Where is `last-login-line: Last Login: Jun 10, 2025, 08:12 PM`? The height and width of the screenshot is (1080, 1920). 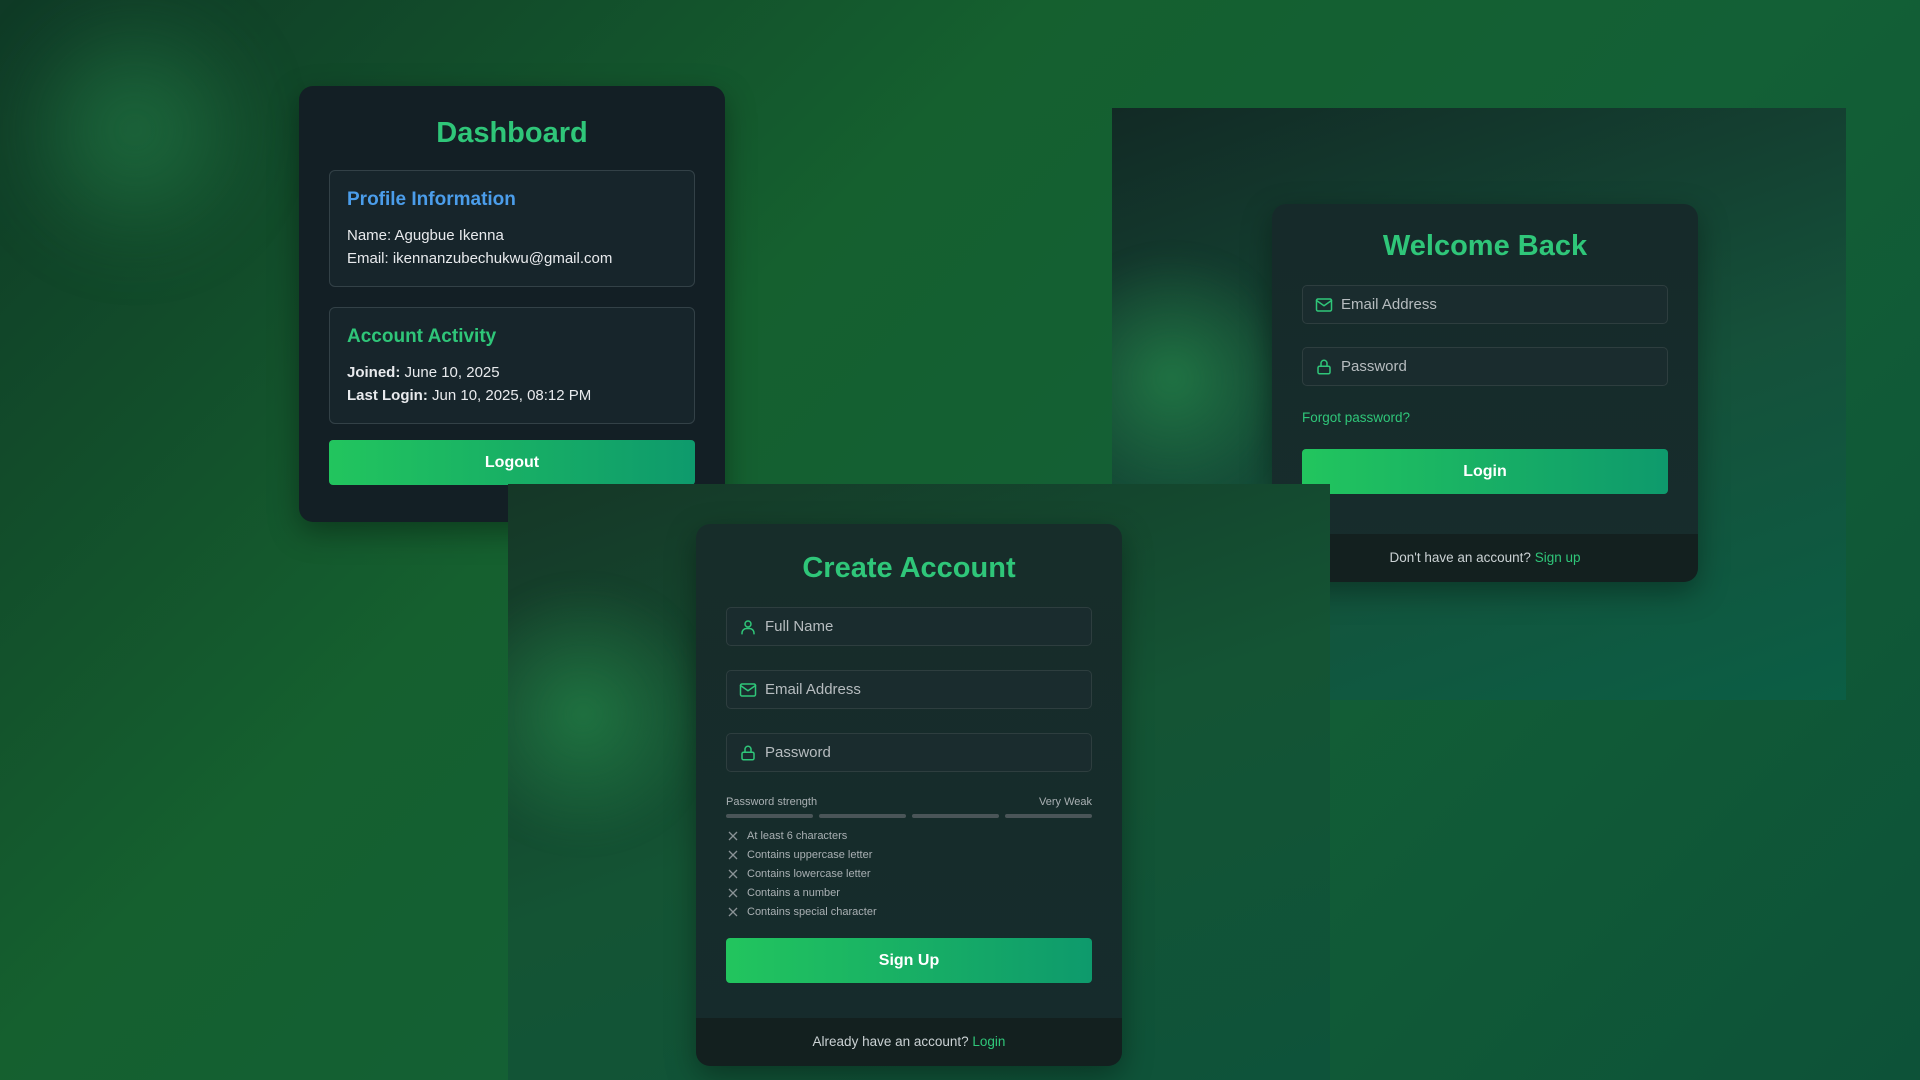 last-login-line: Last Login: Jun 10, 2025, 08:12 PM is located at coordinates (512, 395).